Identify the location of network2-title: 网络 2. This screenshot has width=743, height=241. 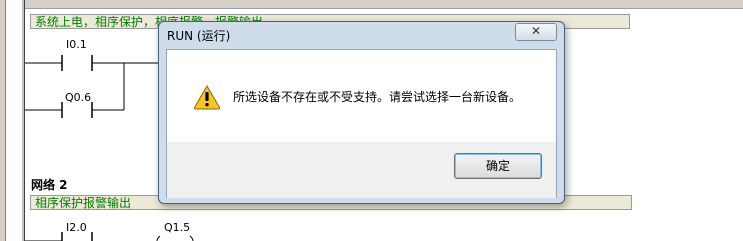
(49, 185).